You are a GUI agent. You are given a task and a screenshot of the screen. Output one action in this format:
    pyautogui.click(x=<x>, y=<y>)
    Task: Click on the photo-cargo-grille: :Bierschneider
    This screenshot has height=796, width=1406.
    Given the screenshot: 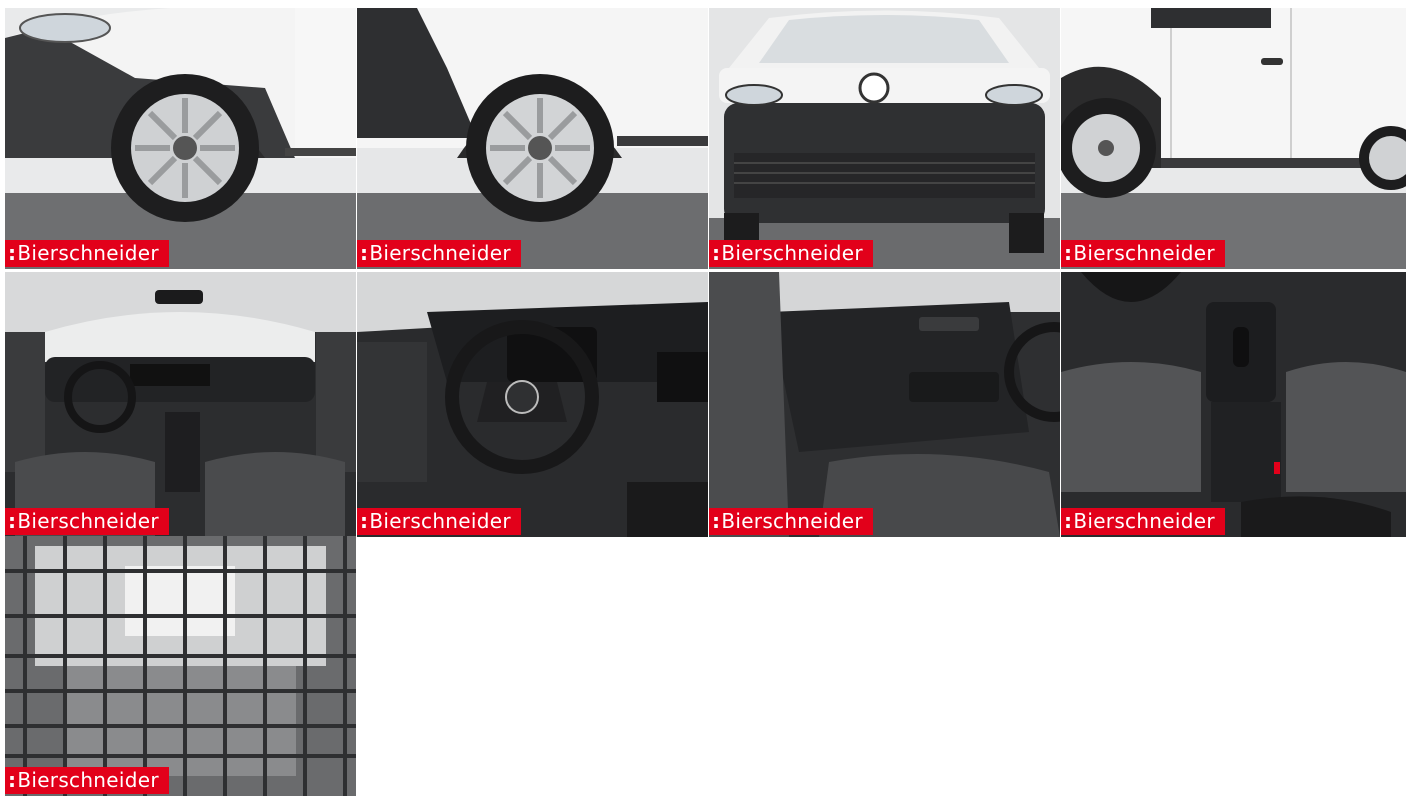 What is the action you would take?
    pyautogui.click(x=180, y=666)
    